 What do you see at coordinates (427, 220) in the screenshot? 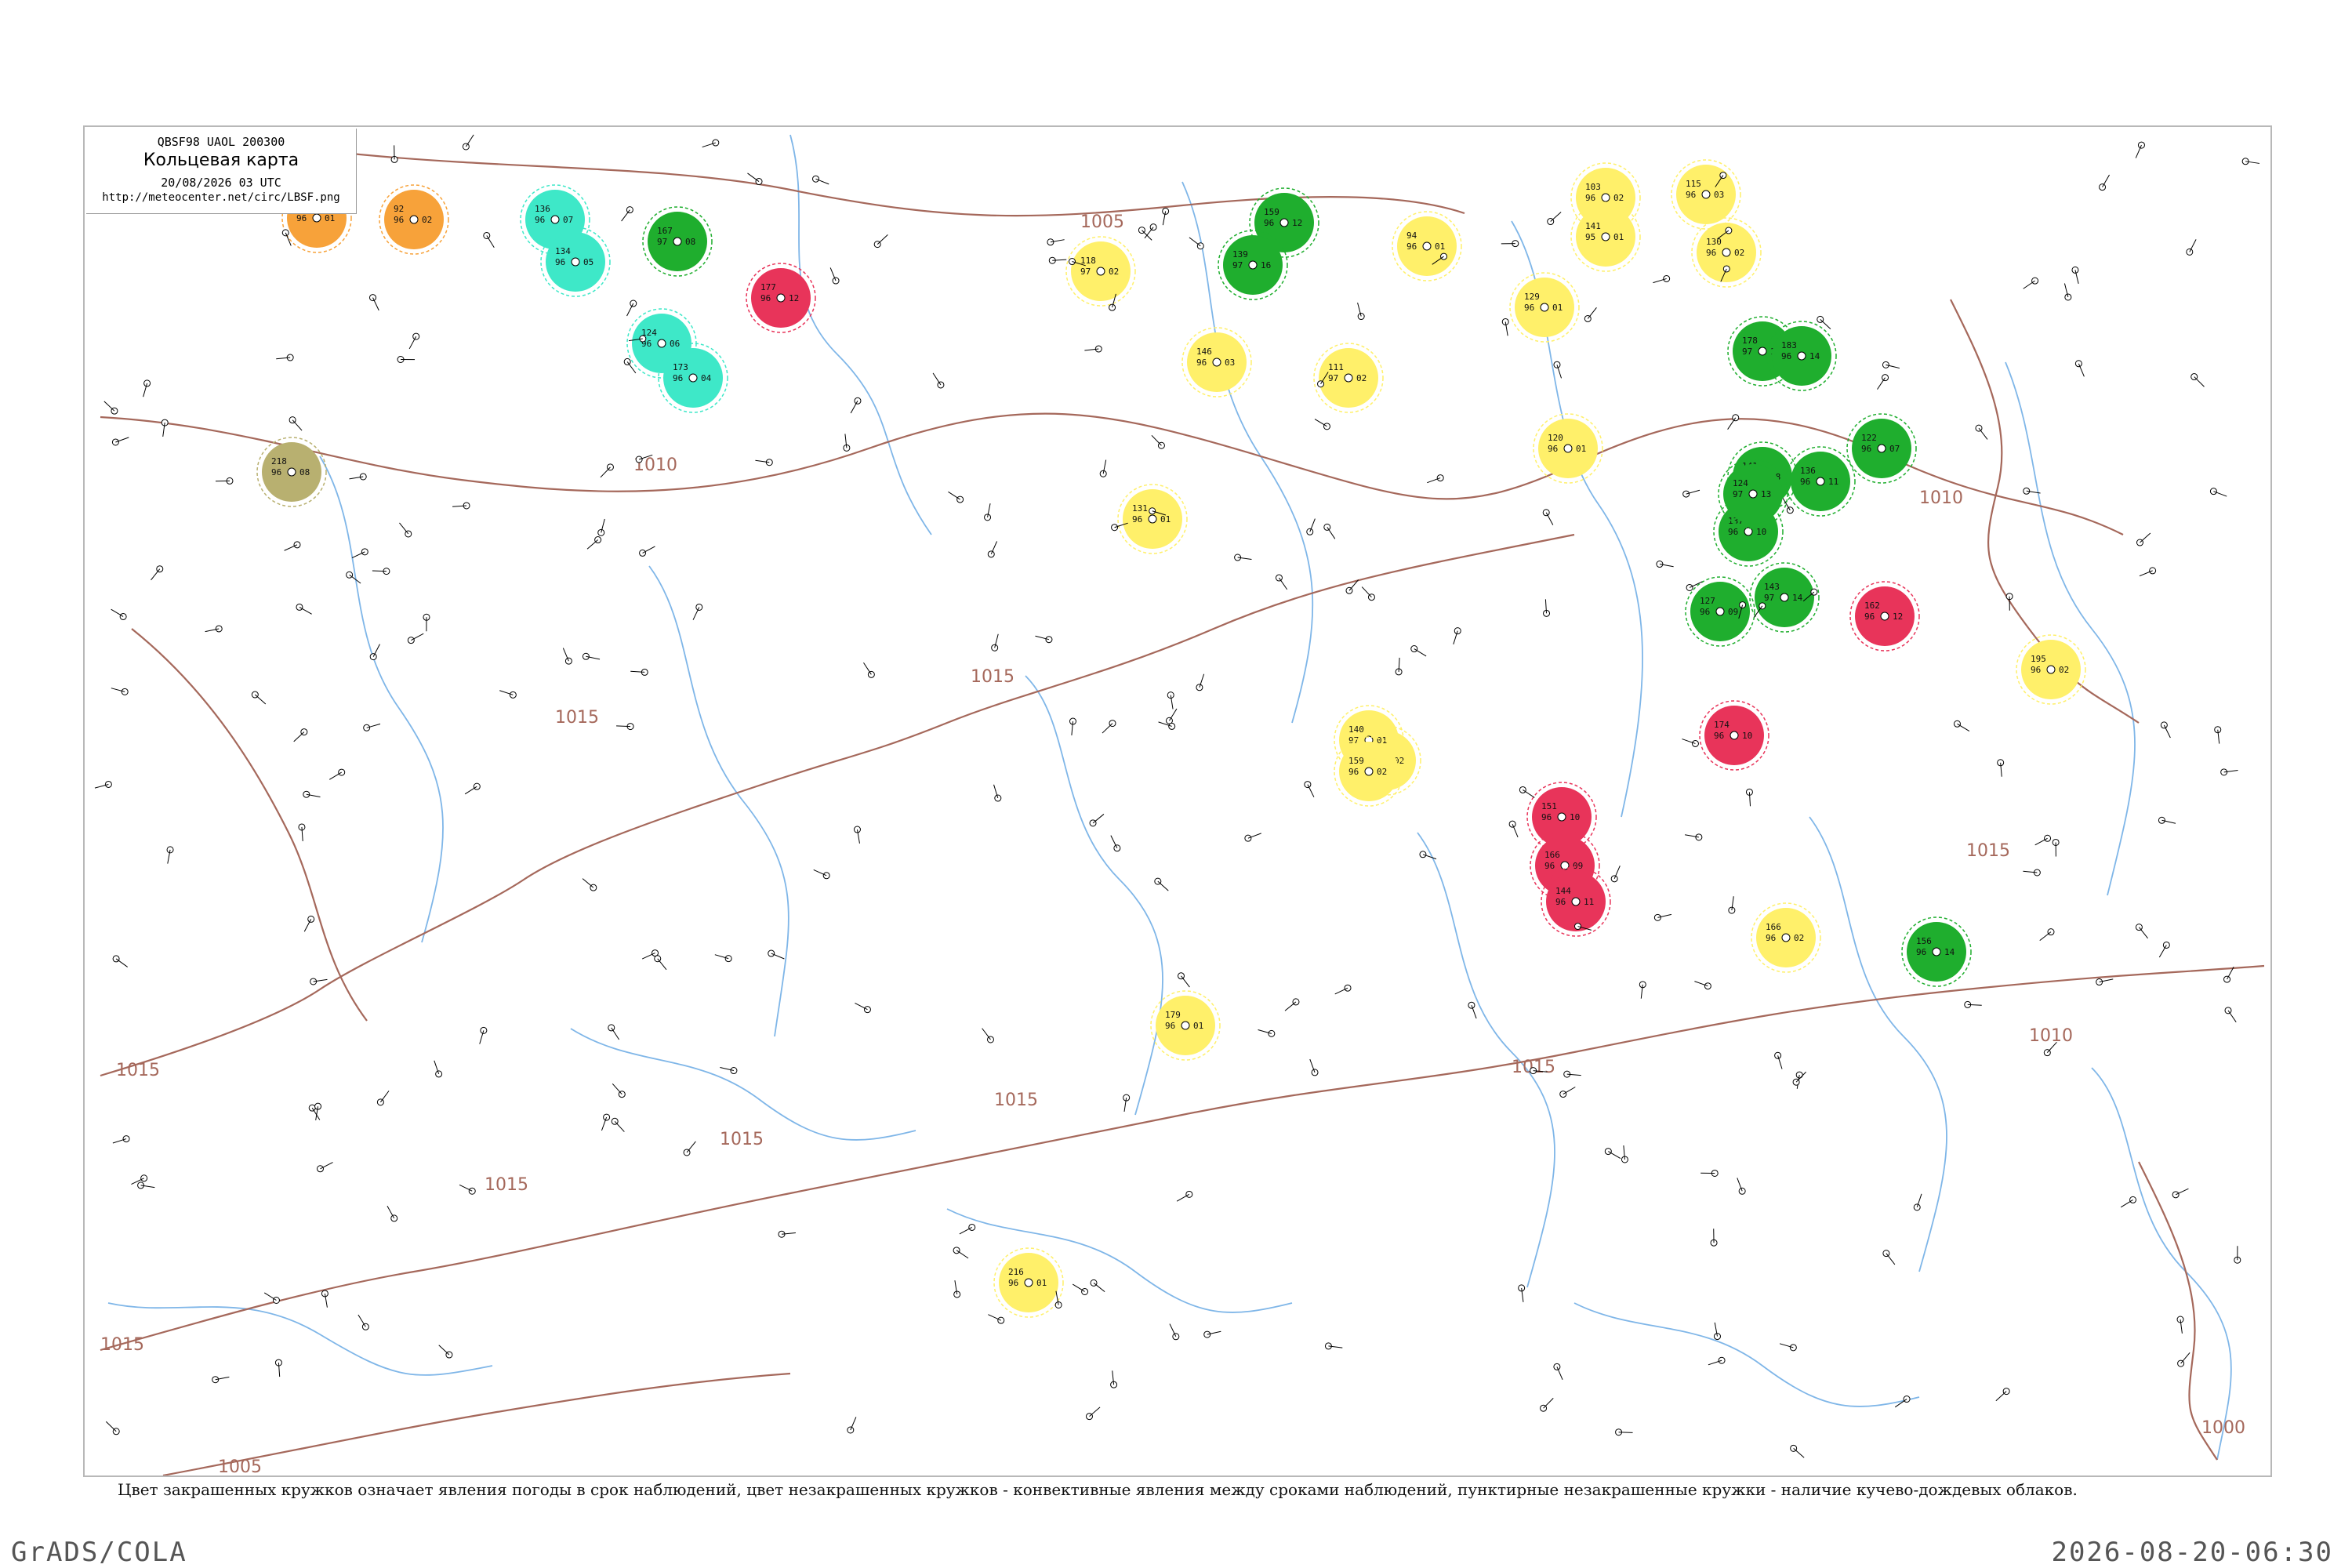
I see `station-dewpoint: 02` at bounding box center [427, 220].